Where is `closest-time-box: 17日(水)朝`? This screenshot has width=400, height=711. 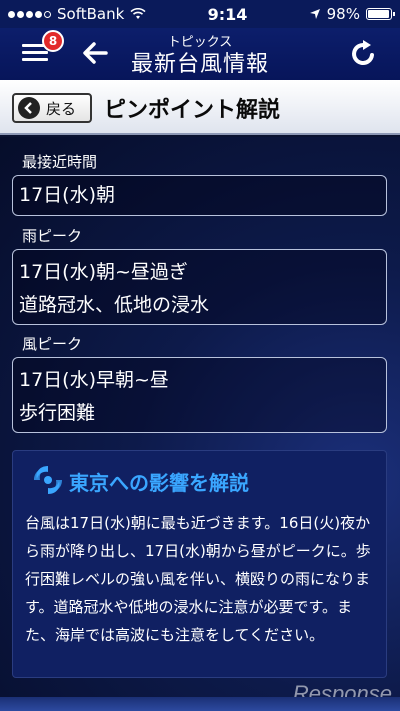
closest-time-box: 17日(水)朝 is located at coordinates (199, 195).